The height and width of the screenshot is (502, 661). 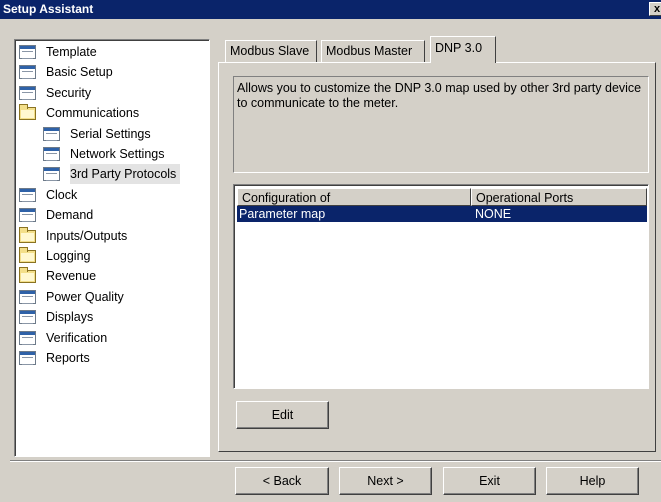 What do you see at coordinates (71, 276) in the screenshot?
I see `tree-item-label: Revenue` at bounding box center [71, 276].